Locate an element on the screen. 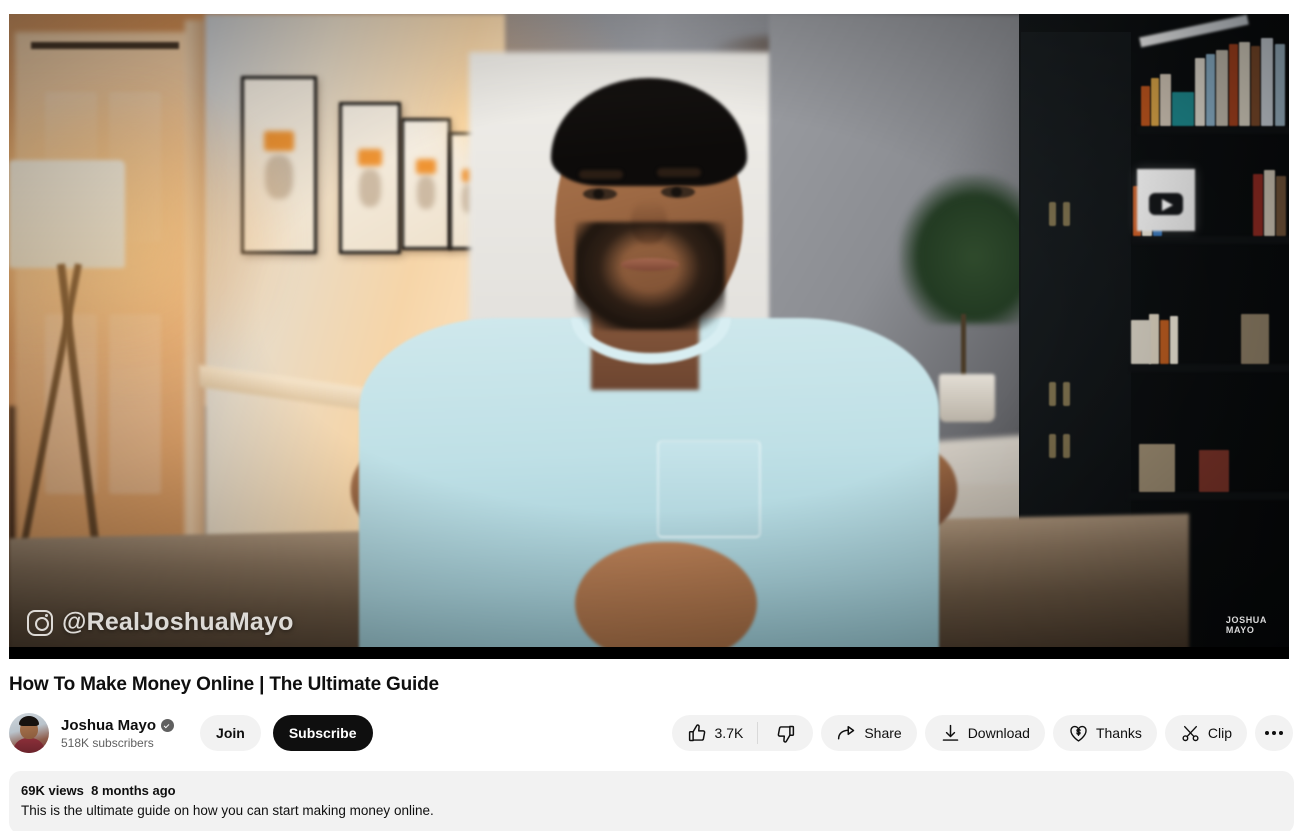 This screenshot has height=831, width=1303. scissors-icon is located at coordinates (1190, 733).